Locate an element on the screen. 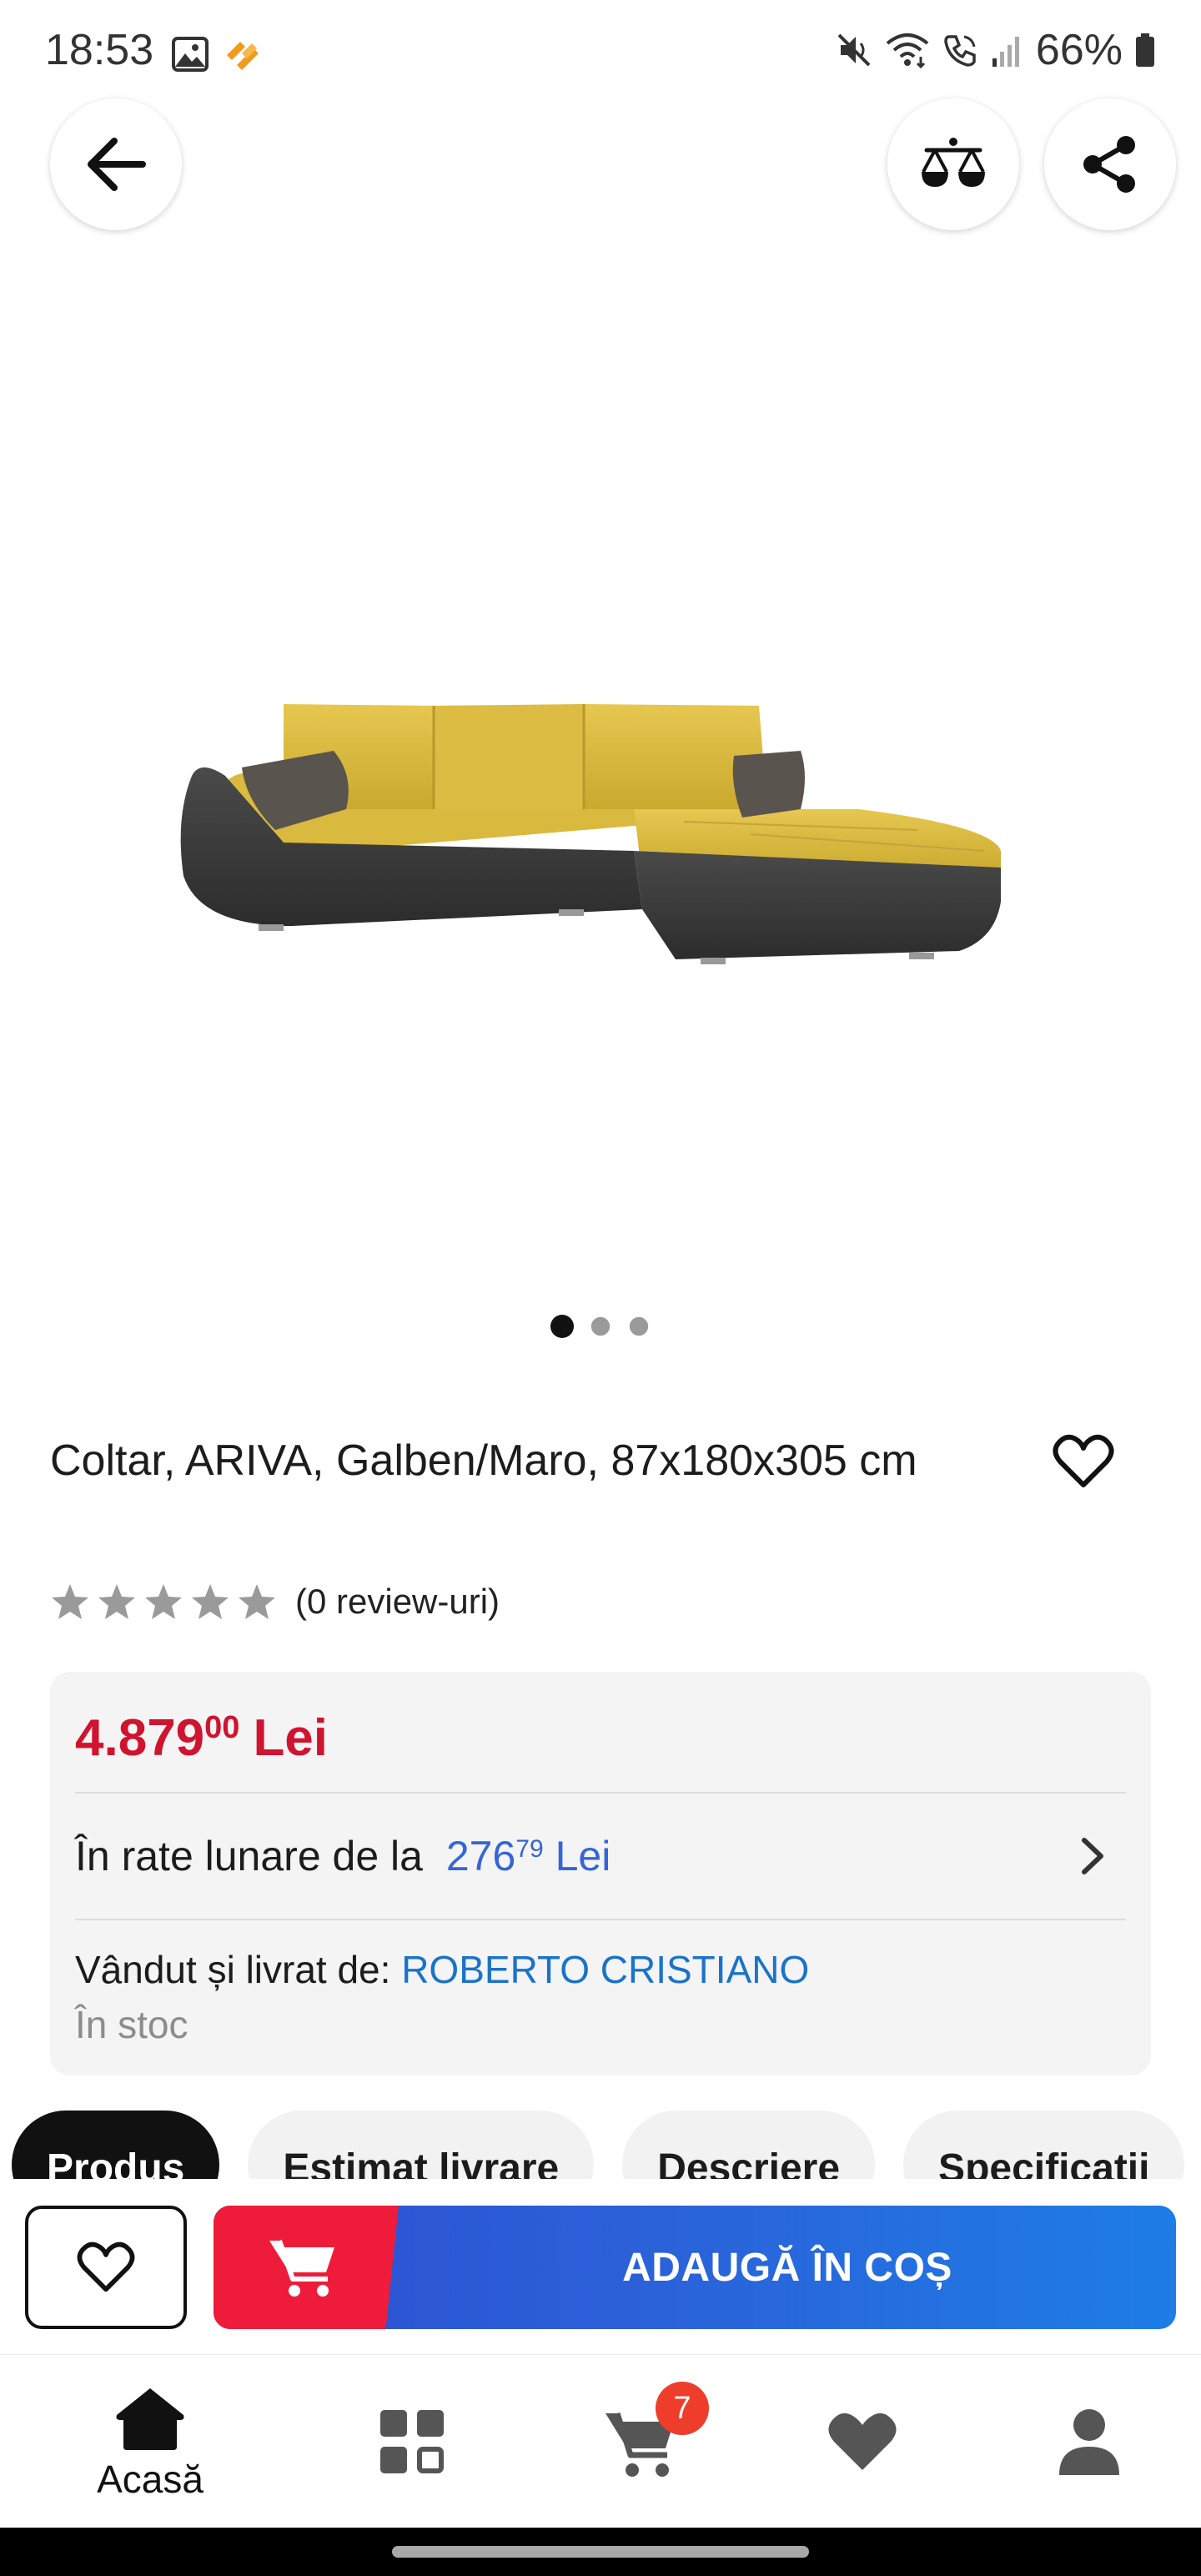 This screenshot has width=1201, height=2576. share-button is located at coordinates (1110, 164).